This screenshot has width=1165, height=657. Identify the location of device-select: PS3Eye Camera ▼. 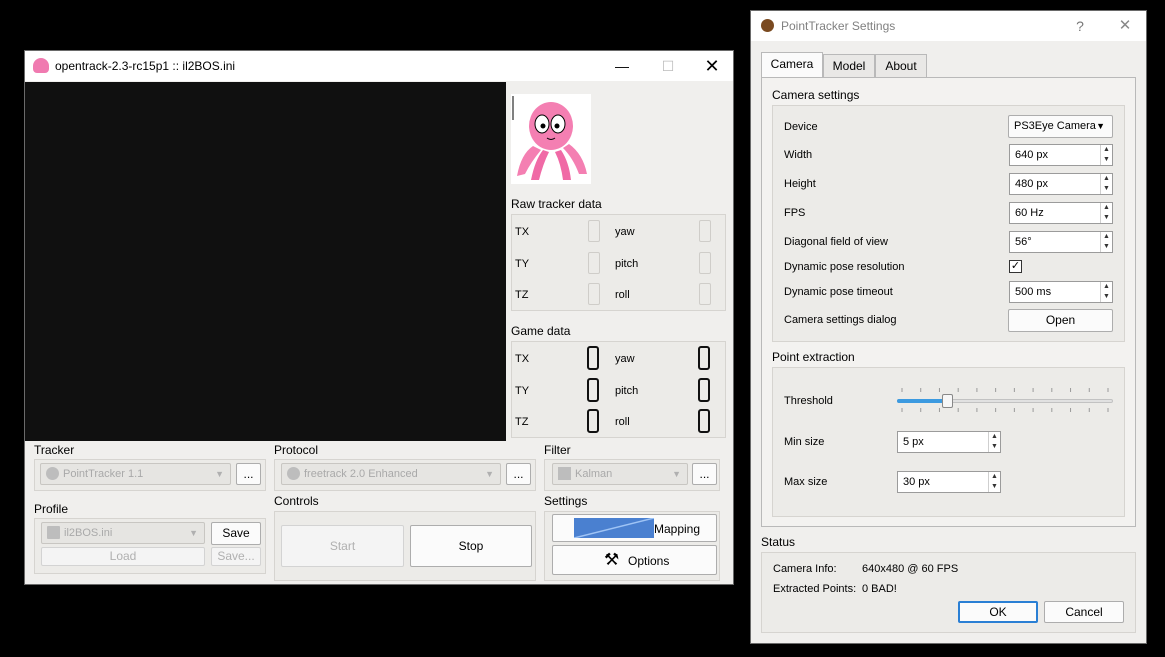
(1060, 126).